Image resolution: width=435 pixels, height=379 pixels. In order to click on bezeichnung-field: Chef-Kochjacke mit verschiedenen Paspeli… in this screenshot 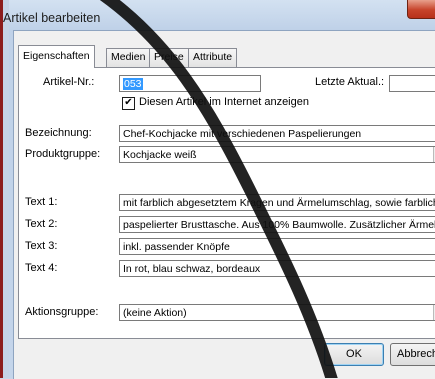, I will do `click(277, 133)`.